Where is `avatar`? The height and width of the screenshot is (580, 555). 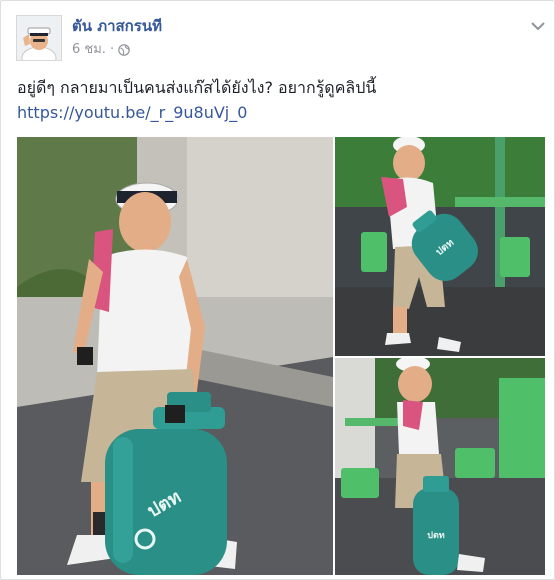
avatar is located at coordinates (39, 38).